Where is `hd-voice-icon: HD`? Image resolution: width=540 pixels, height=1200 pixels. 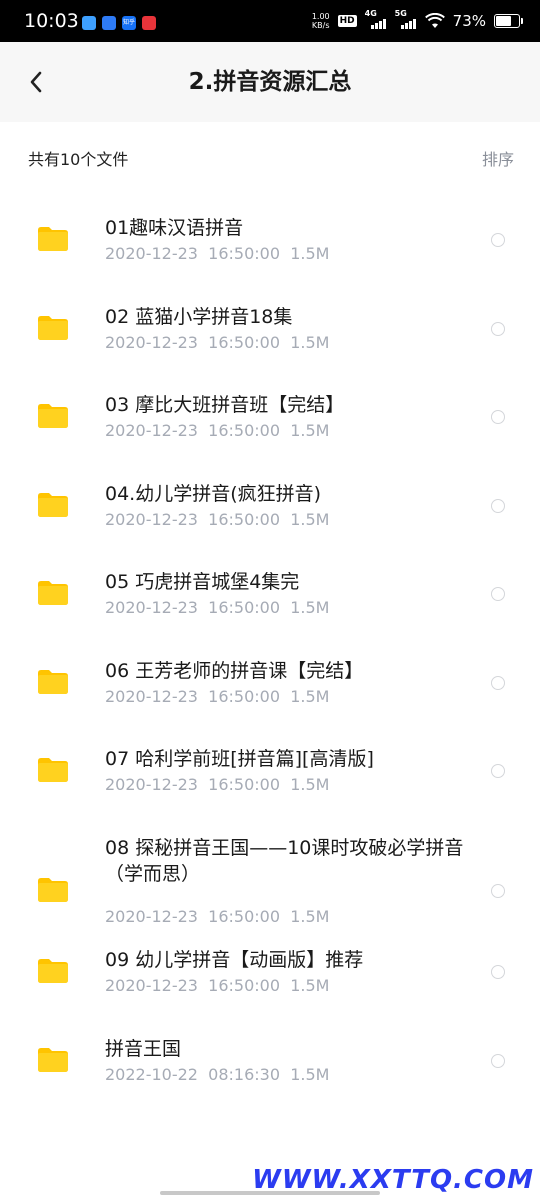 hd-voice-icon: HD is located at coordinates (347, 21).